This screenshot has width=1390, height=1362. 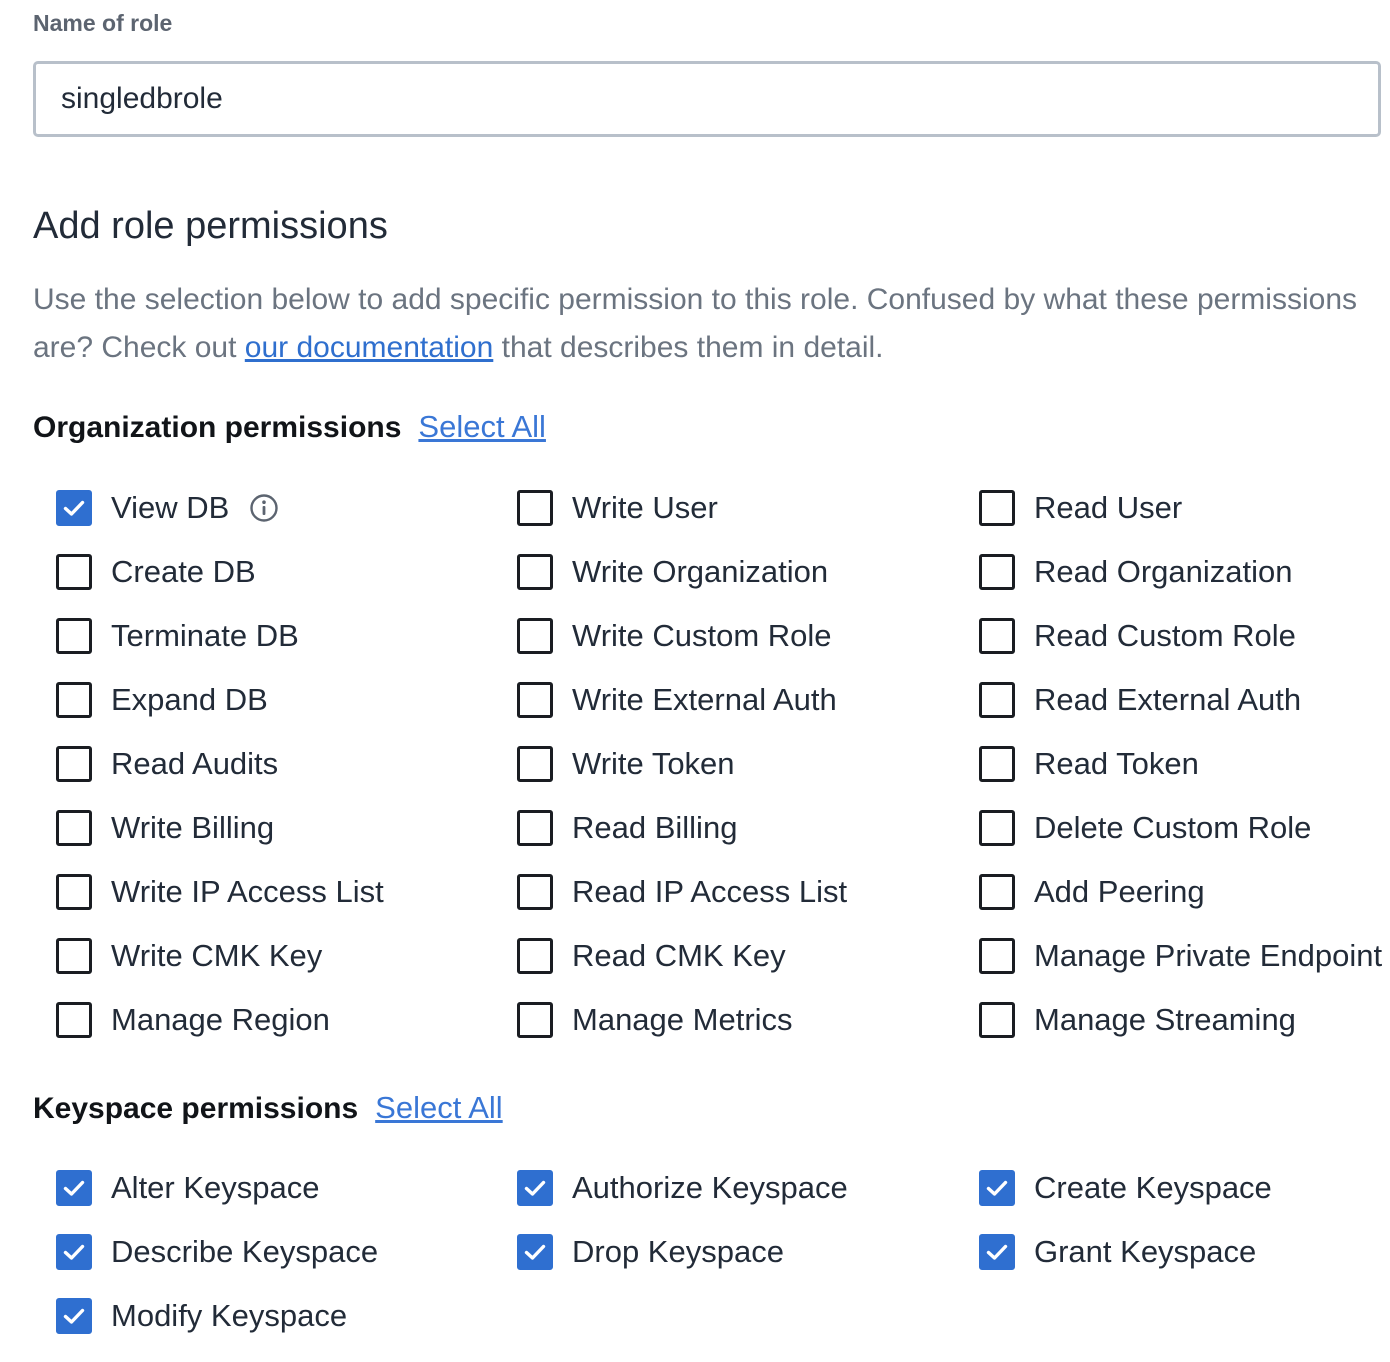 I want to click on permission-manage-metrics: Manage Metrics, so click(x=748, y=1020).